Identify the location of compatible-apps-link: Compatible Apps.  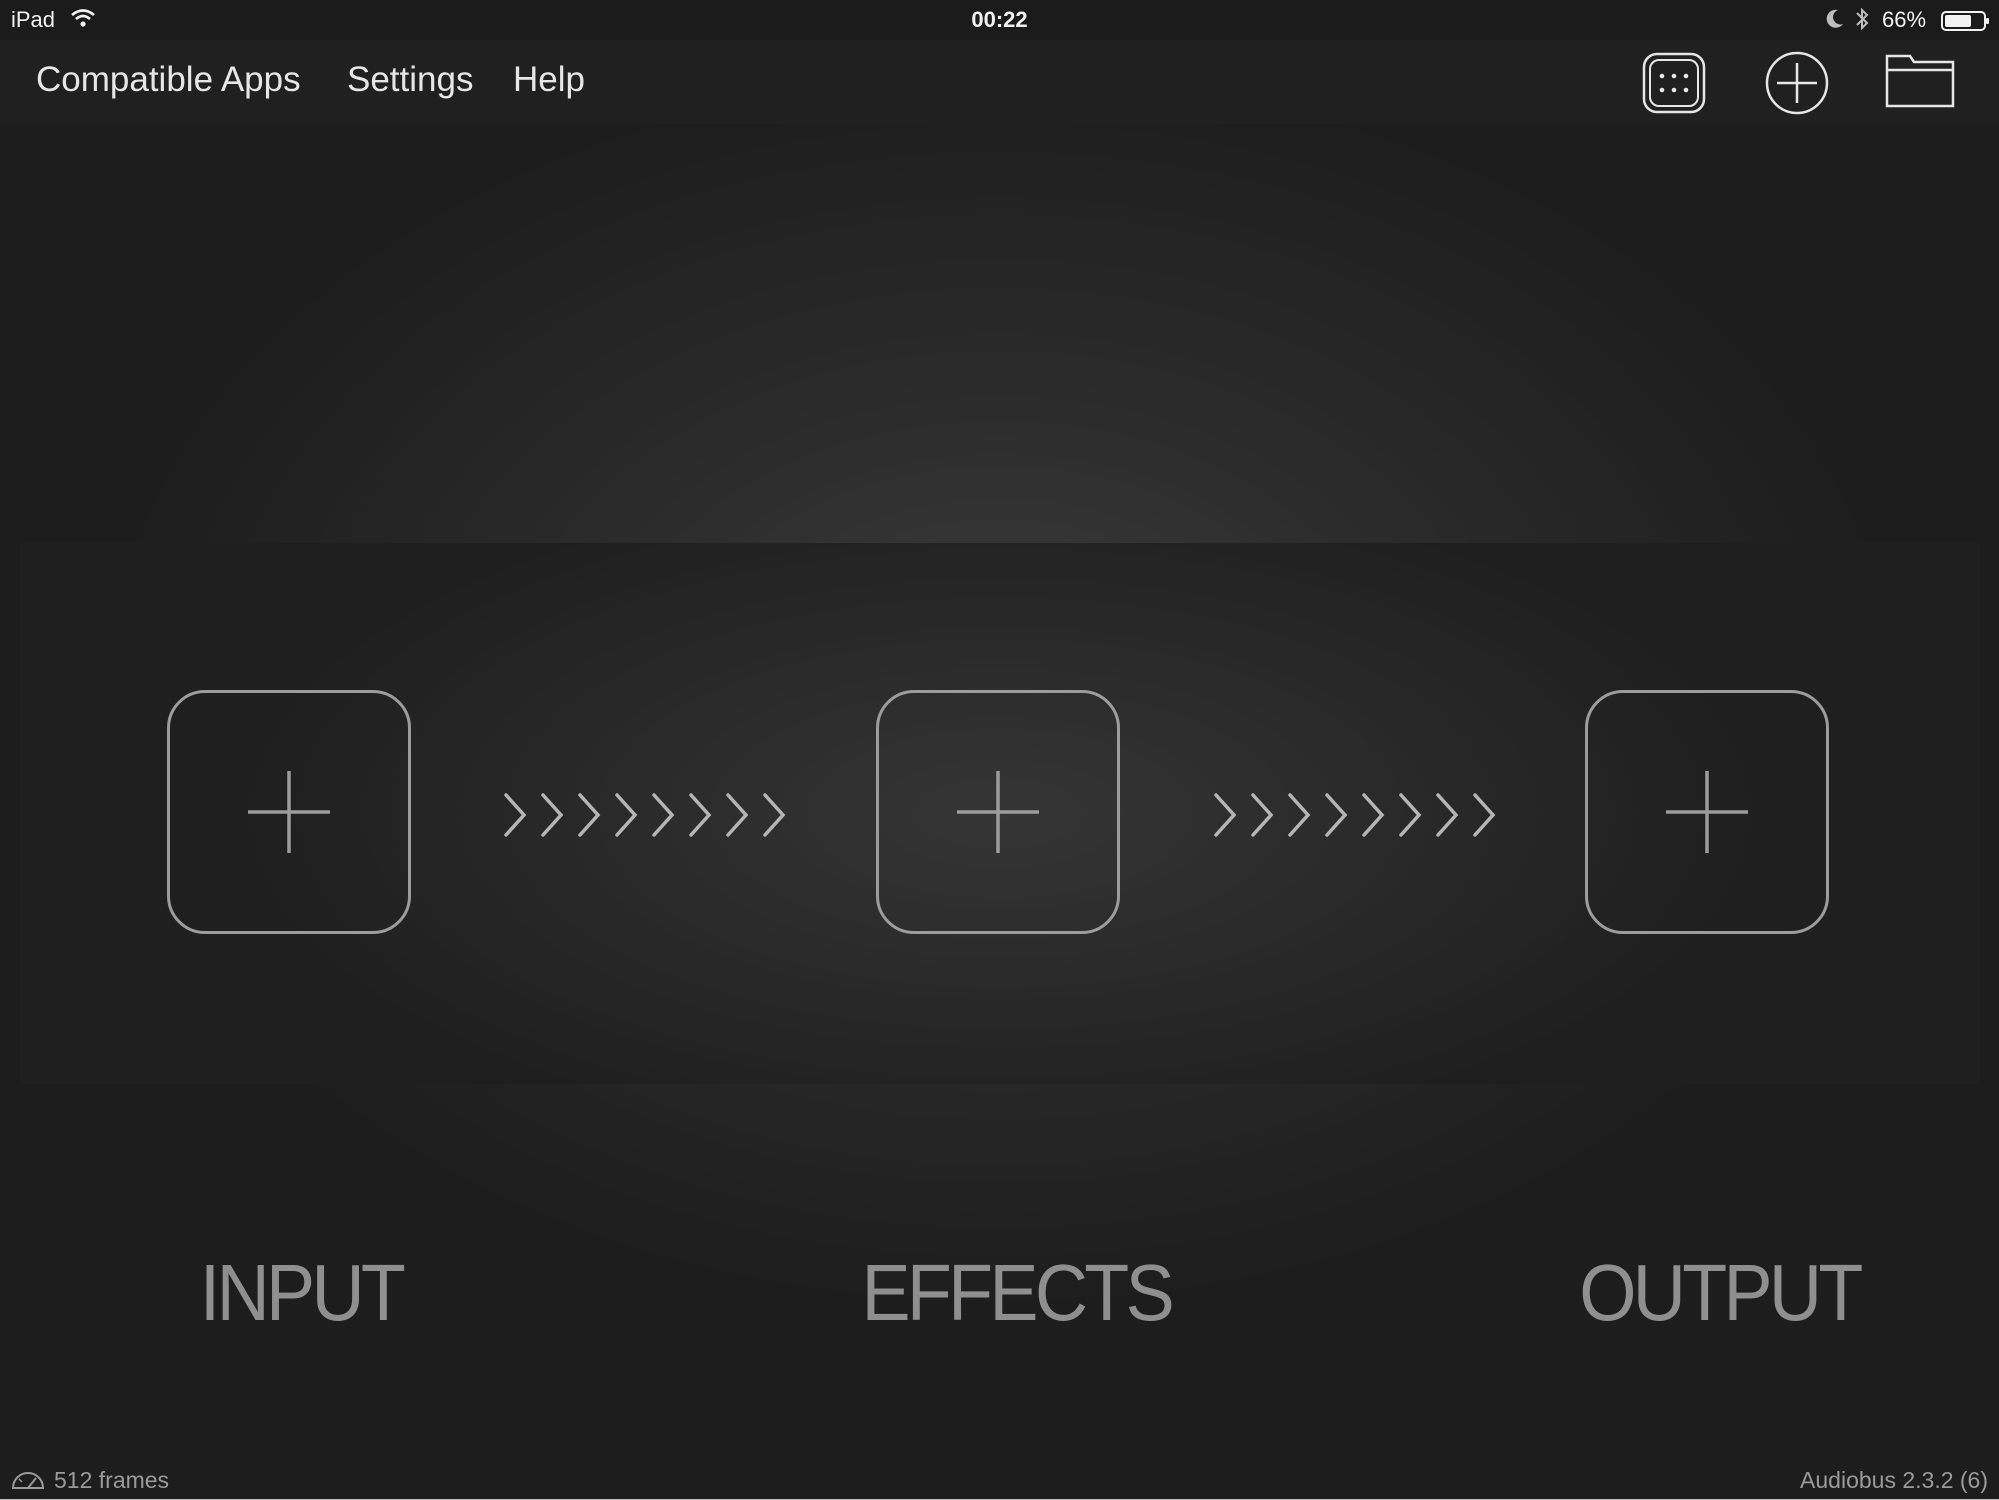
(168, 80).